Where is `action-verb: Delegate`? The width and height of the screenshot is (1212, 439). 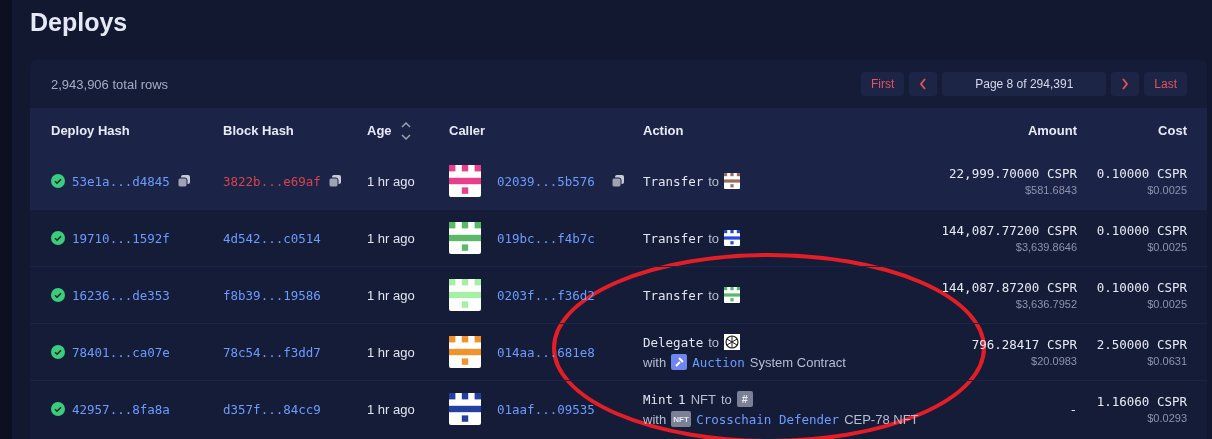
action-verb: Delegate is located at coordinates (673, 342).